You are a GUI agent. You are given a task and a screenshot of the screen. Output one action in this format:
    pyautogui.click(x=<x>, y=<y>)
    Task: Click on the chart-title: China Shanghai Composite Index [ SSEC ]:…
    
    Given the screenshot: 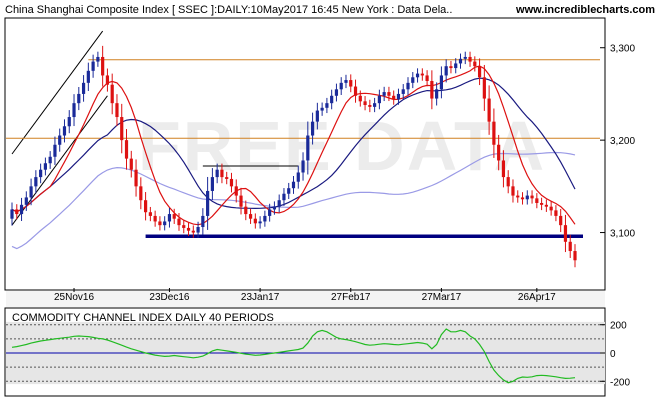 What is the action you would take?
    pyautogui.click(x=228, y=10)
    